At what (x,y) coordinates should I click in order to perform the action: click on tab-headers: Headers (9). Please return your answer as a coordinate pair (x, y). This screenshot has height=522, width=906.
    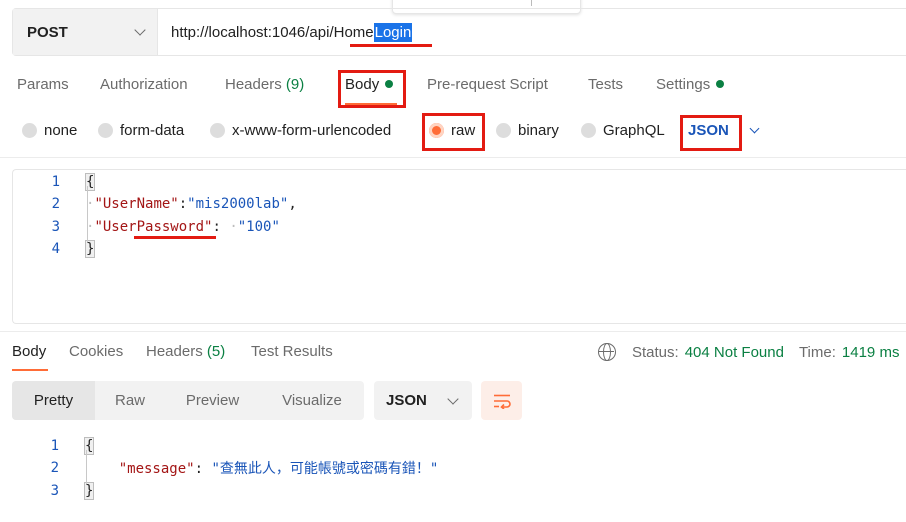
    Looking at the image, I should click on (264, 84).